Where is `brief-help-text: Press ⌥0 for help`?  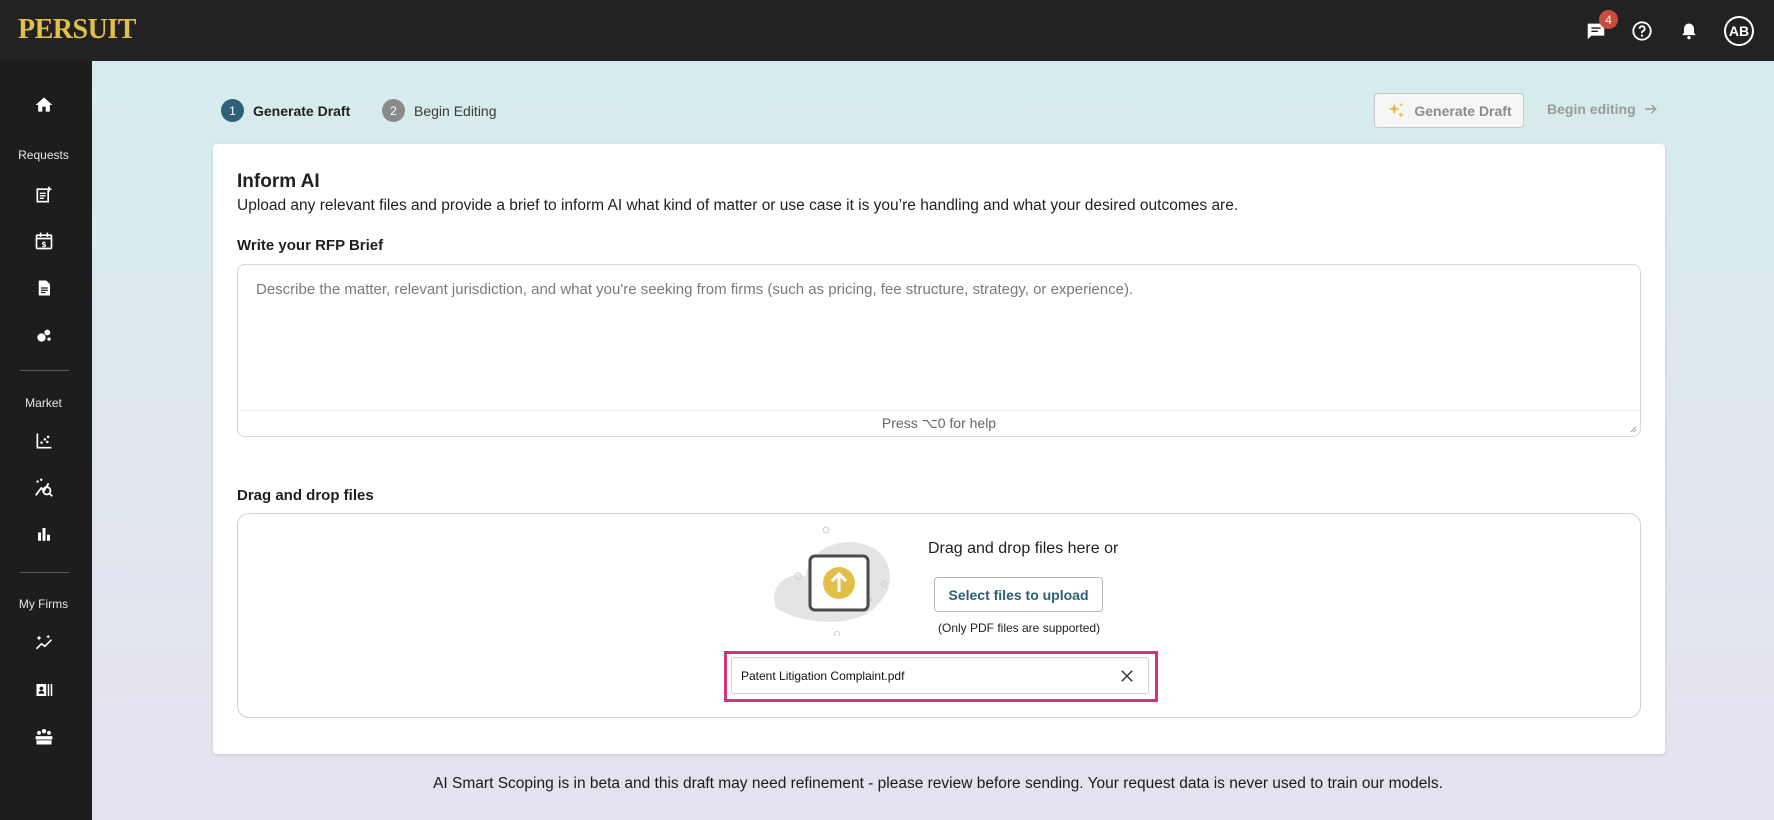
brief-help-text: Press ⌥0 for help is located at coordinates (939, 423).